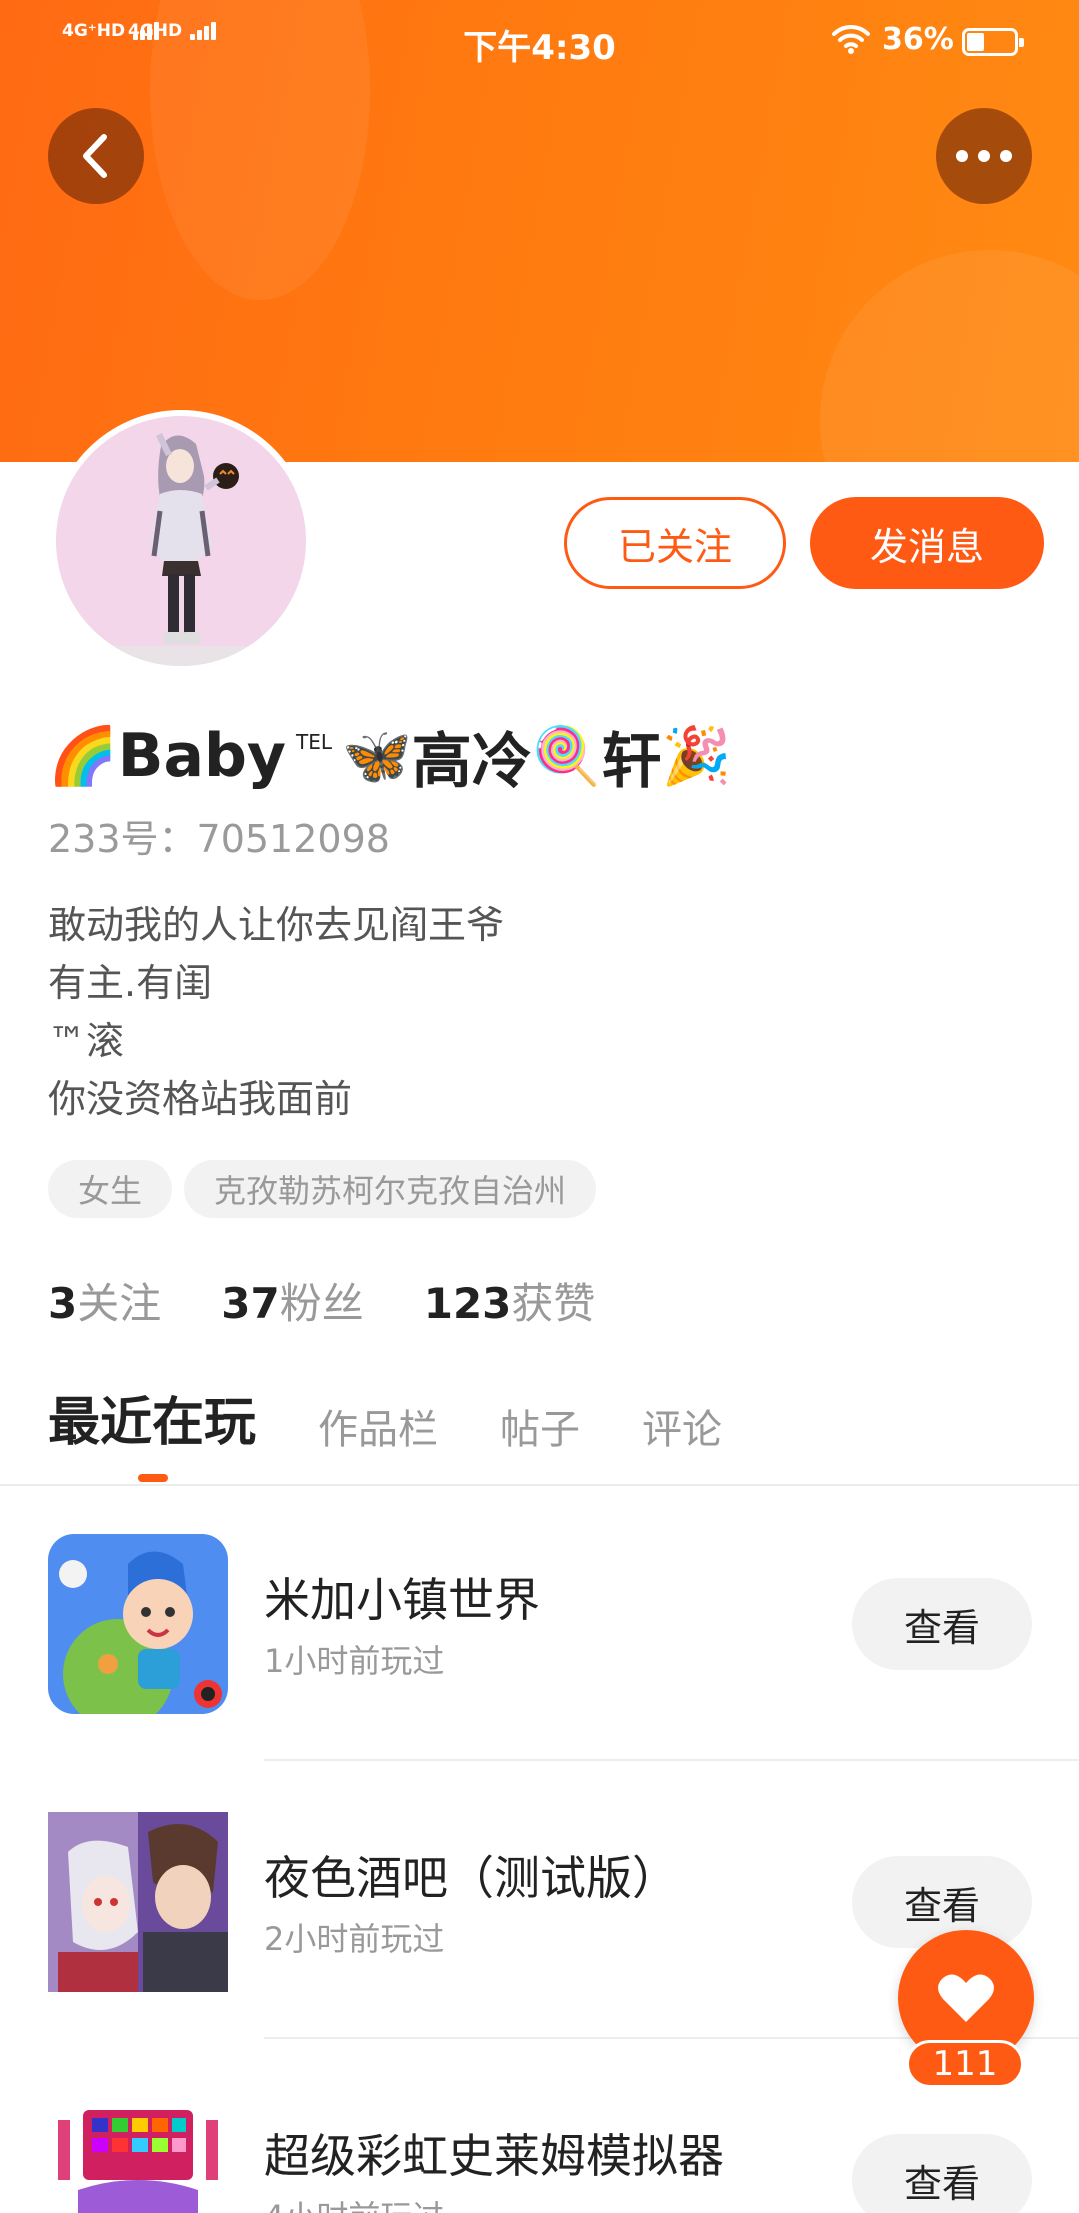 The width and height of the screenshot is (1079, 2213). What do you see at coordinates (202, 756) in the screenshot?
I see `nickname-text: Baby` at bounding box center [202, 756].